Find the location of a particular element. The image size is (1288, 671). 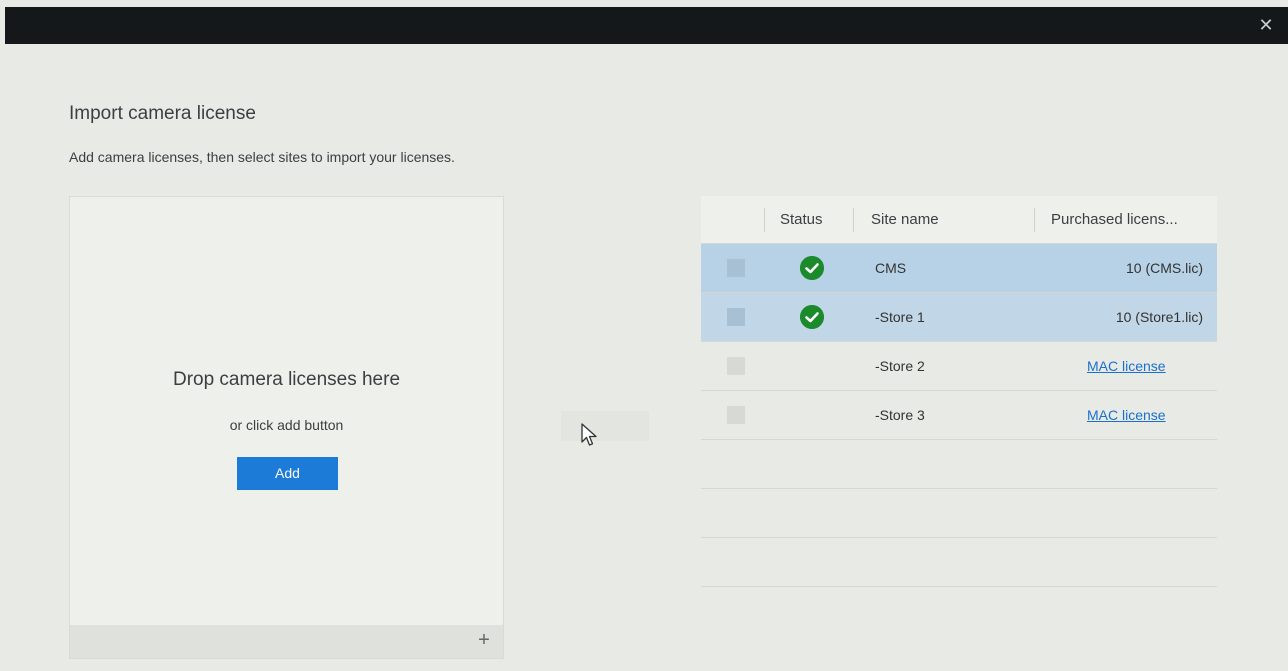

column-header-site-name: Site name is located at coordinates (905, 220).